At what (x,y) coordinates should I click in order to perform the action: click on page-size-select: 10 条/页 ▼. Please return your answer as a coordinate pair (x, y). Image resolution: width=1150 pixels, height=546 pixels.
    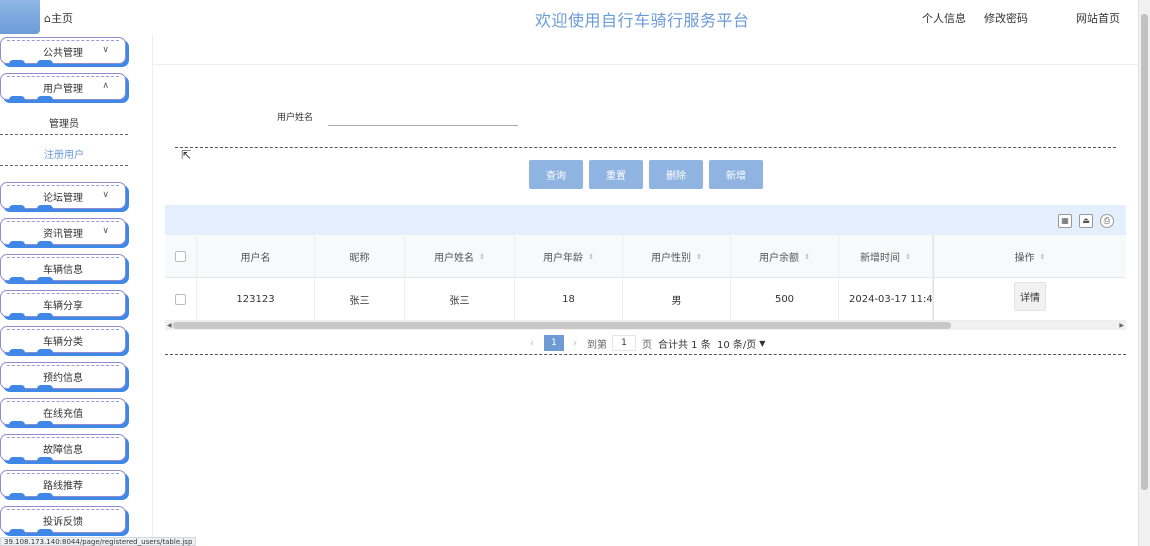
    Looking at the image, I should click on (741, 343).